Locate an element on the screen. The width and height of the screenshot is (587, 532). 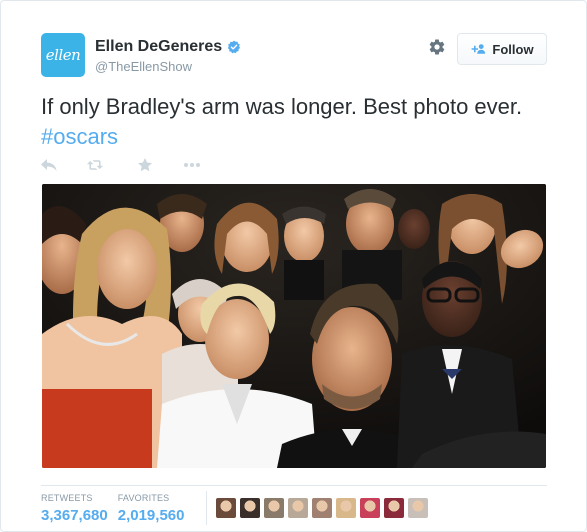
avatar: ellen is located at coordinates (63, 55).